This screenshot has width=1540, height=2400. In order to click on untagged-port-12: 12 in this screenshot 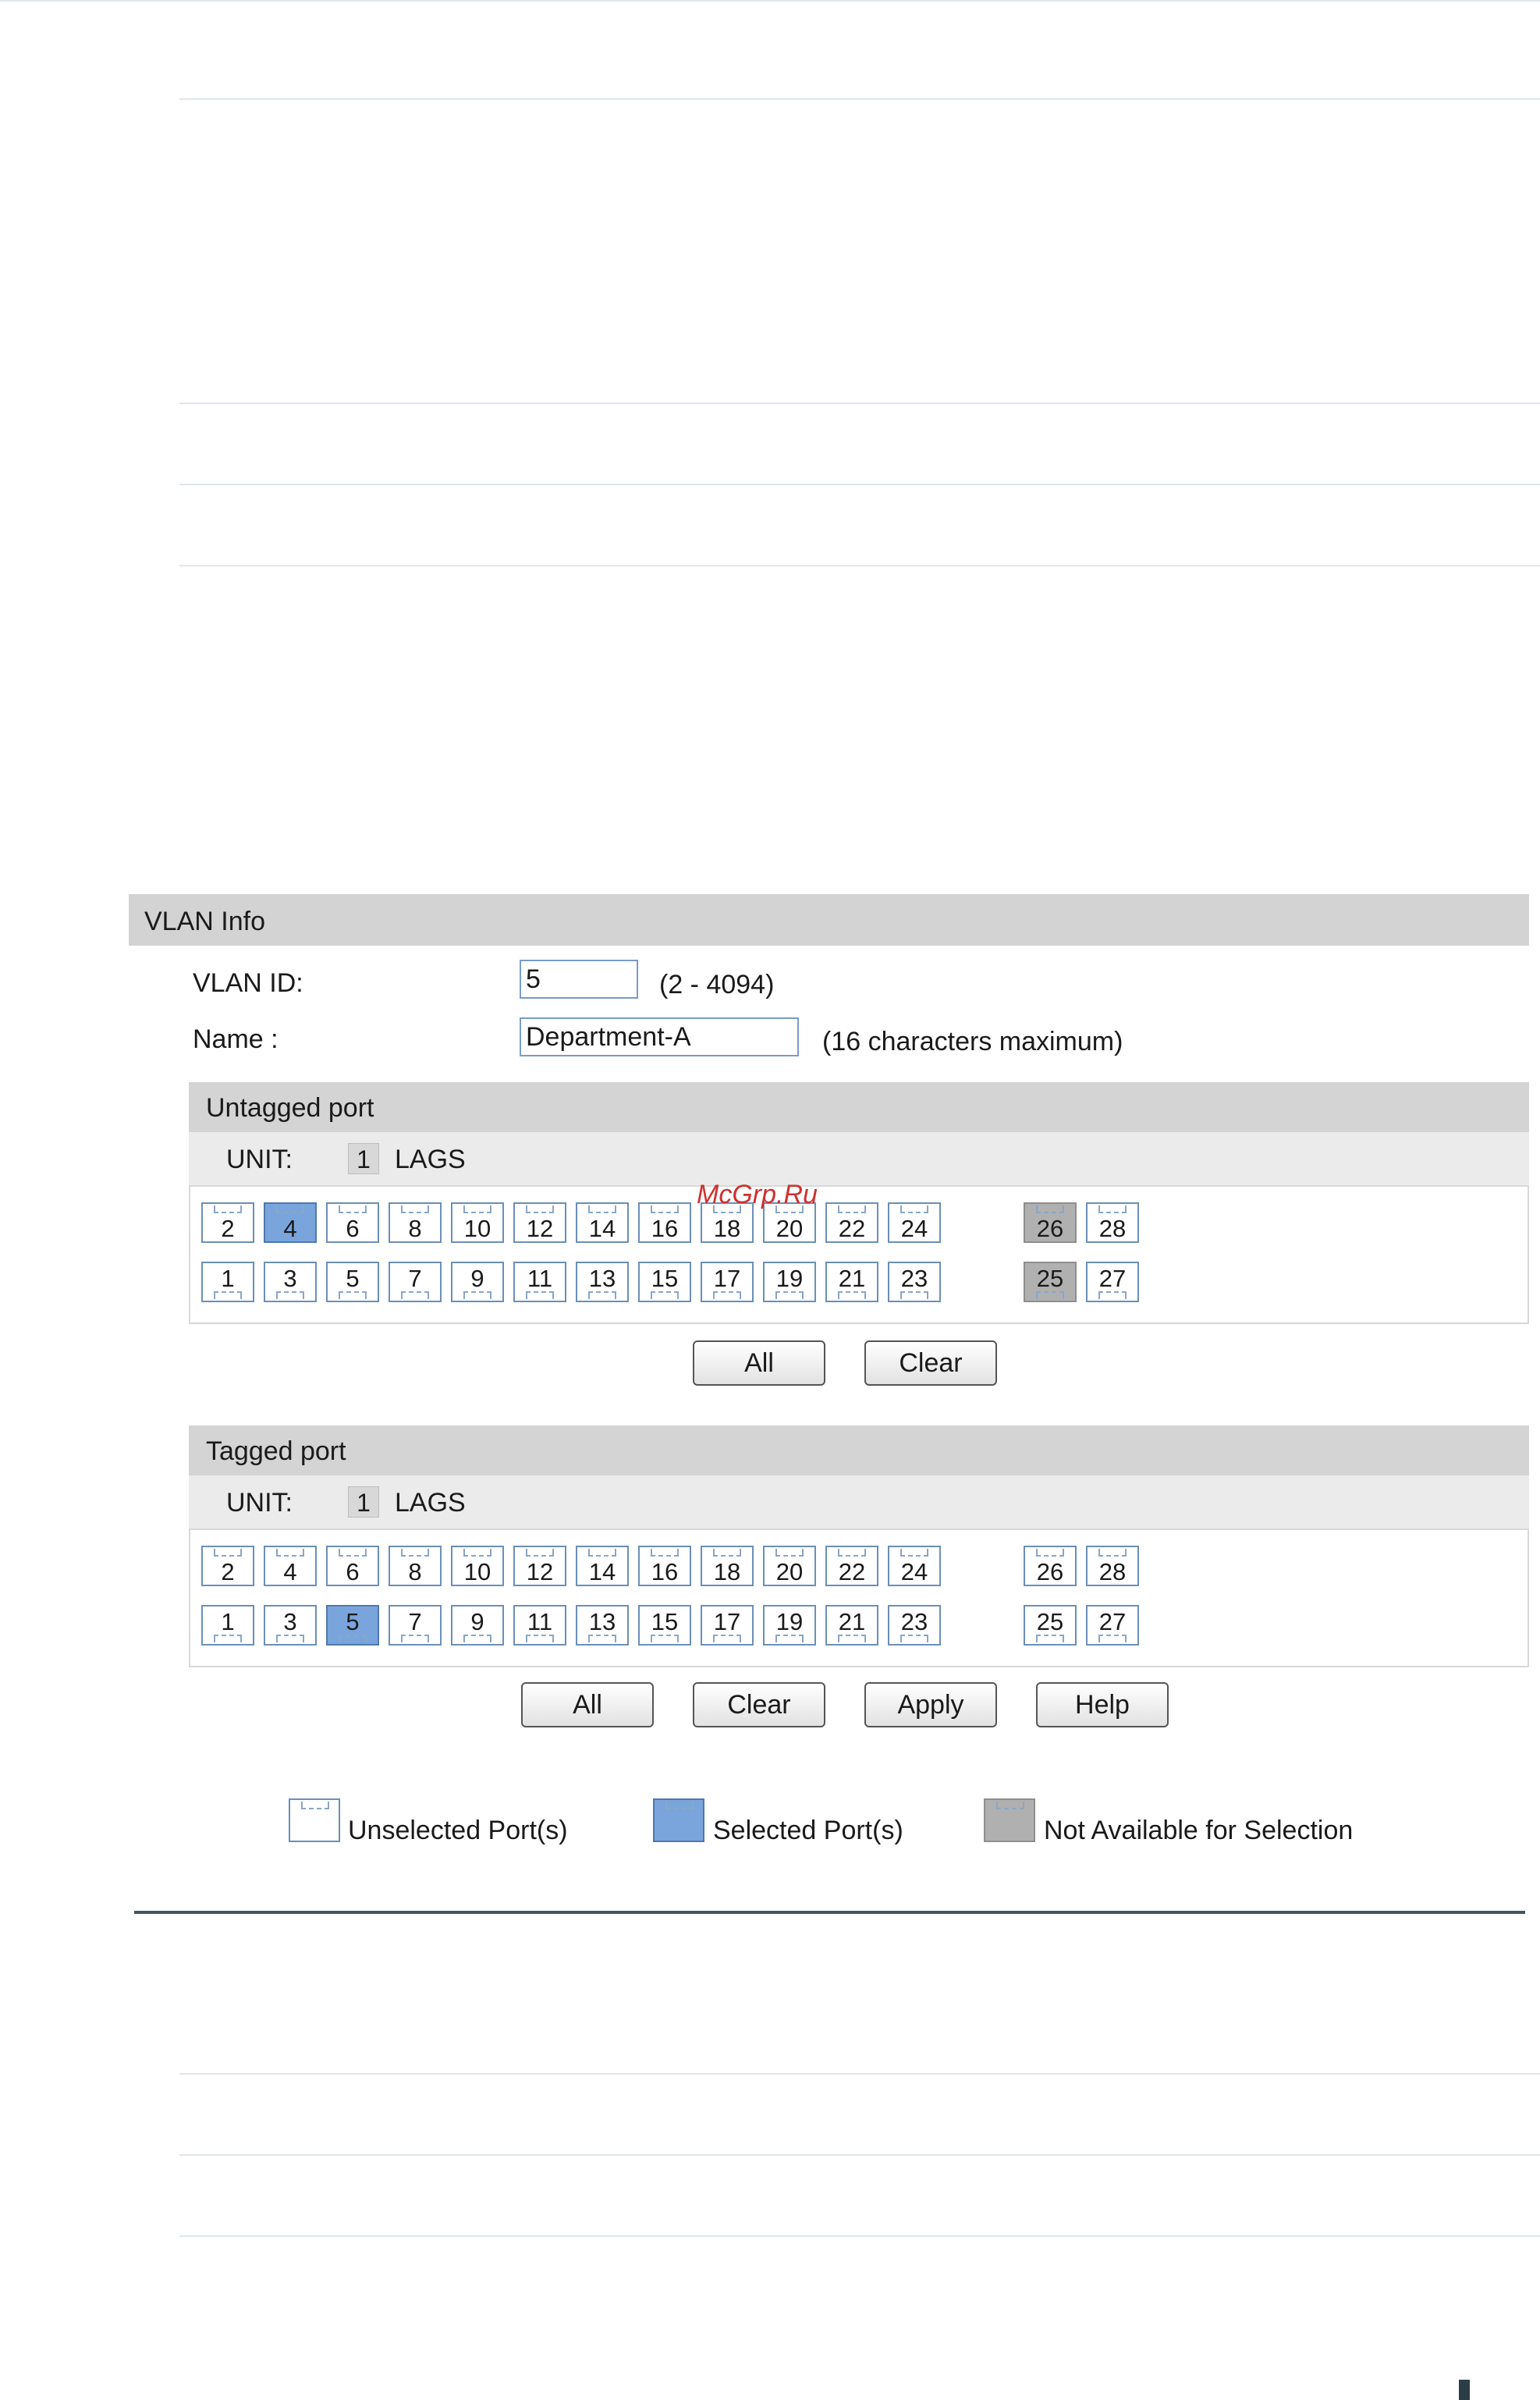, I will do `click(539, 1222)`.